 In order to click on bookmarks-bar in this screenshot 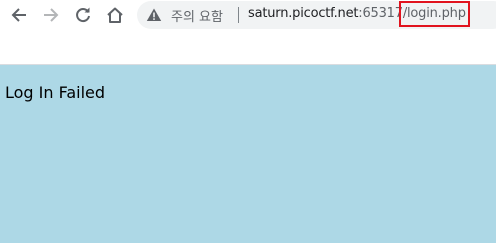, I will do `click(248, 49)`.